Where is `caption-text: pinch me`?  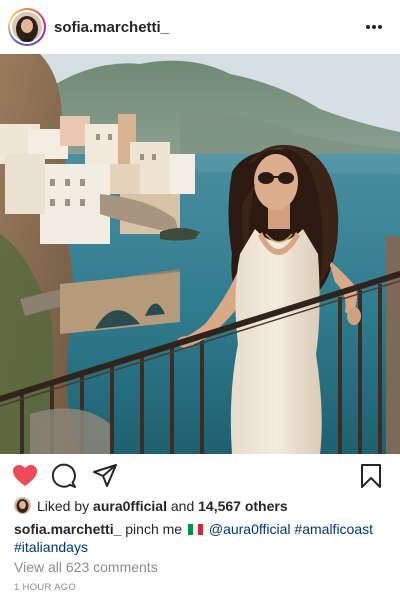
caption-text: pinch me is located at coordinates (154, 529).